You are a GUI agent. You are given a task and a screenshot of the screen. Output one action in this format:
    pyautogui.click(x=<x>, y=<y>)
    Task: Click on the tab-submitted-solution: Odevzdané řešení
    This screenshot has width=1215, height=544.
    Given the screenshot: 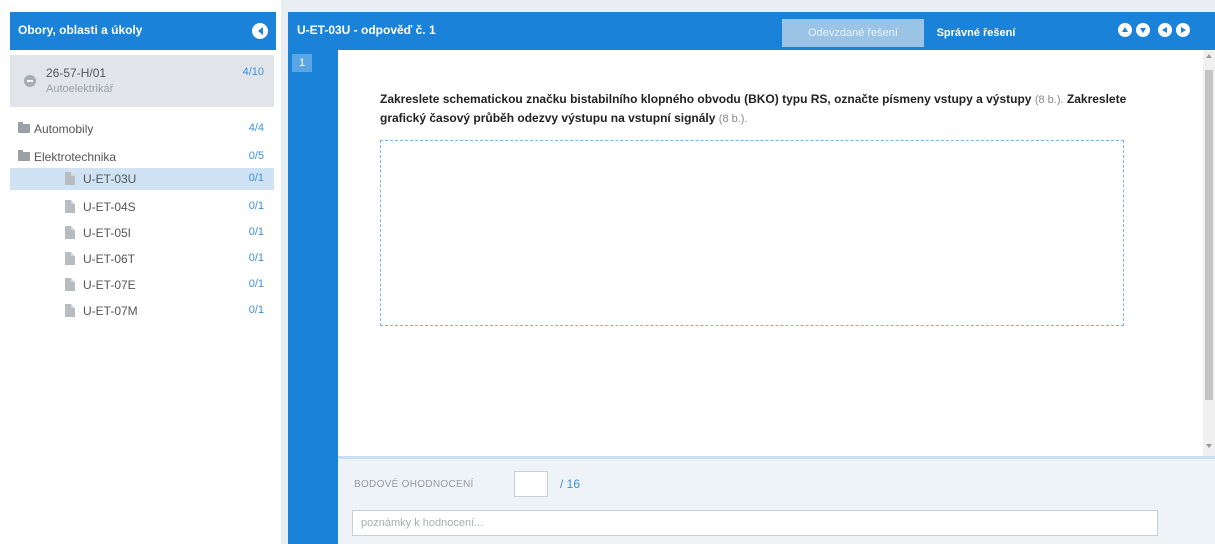 What is the action you would take?
    pyautogui.click(x=853, y=33)
    